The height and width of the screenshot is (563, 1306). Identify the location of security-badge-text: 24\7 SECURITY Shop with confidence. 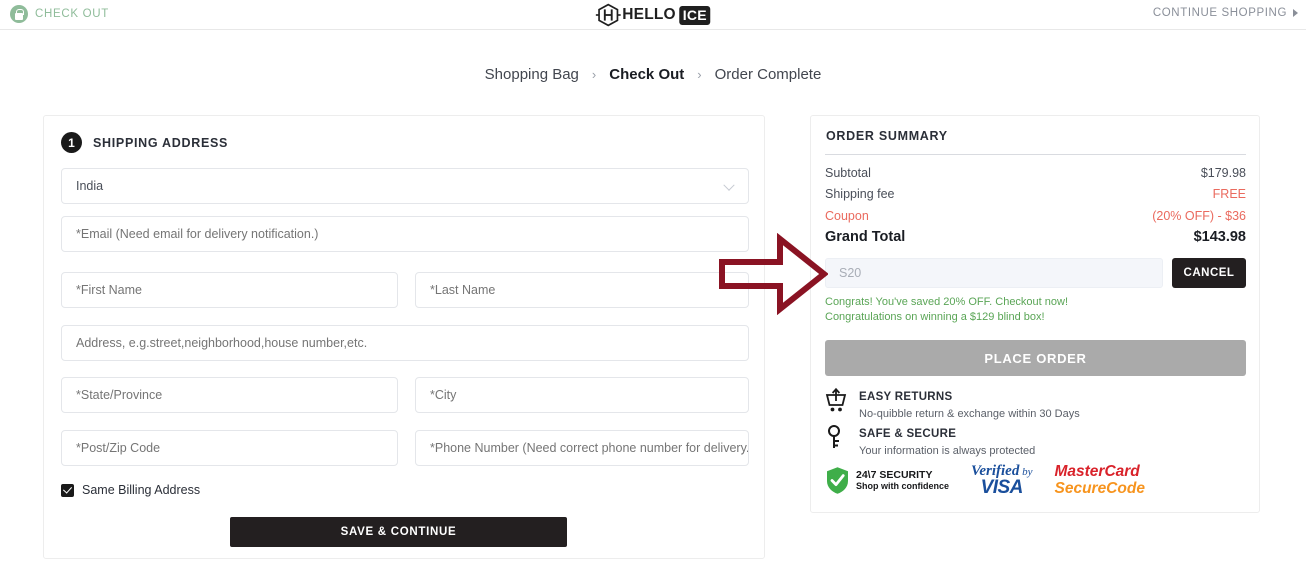
(902, 480).